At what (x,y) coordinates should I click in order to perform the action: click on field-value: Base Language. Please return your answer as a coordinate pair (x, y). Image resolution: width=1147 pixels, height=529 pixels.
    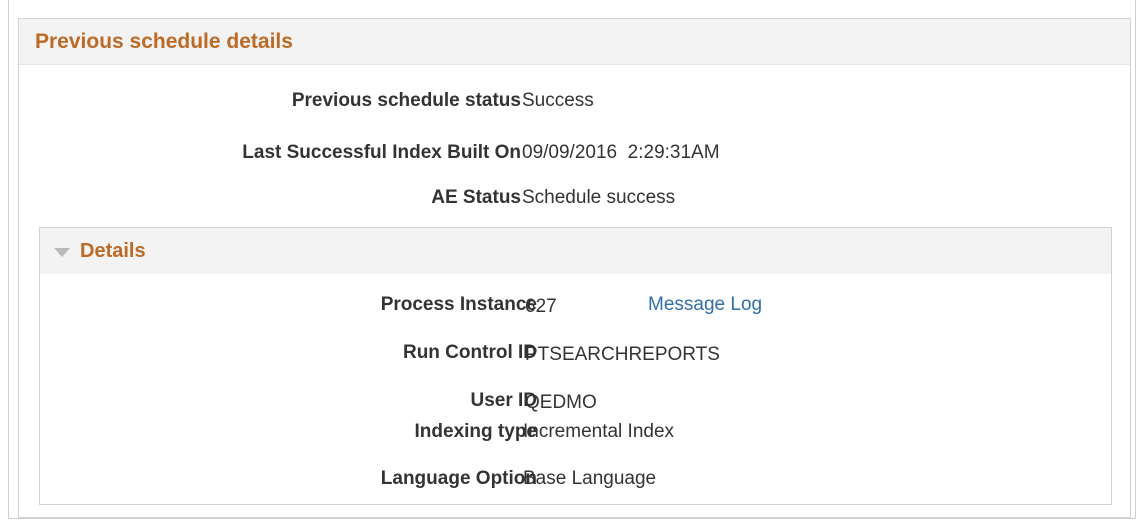
    Looking at the image, I should click on (590, 478).